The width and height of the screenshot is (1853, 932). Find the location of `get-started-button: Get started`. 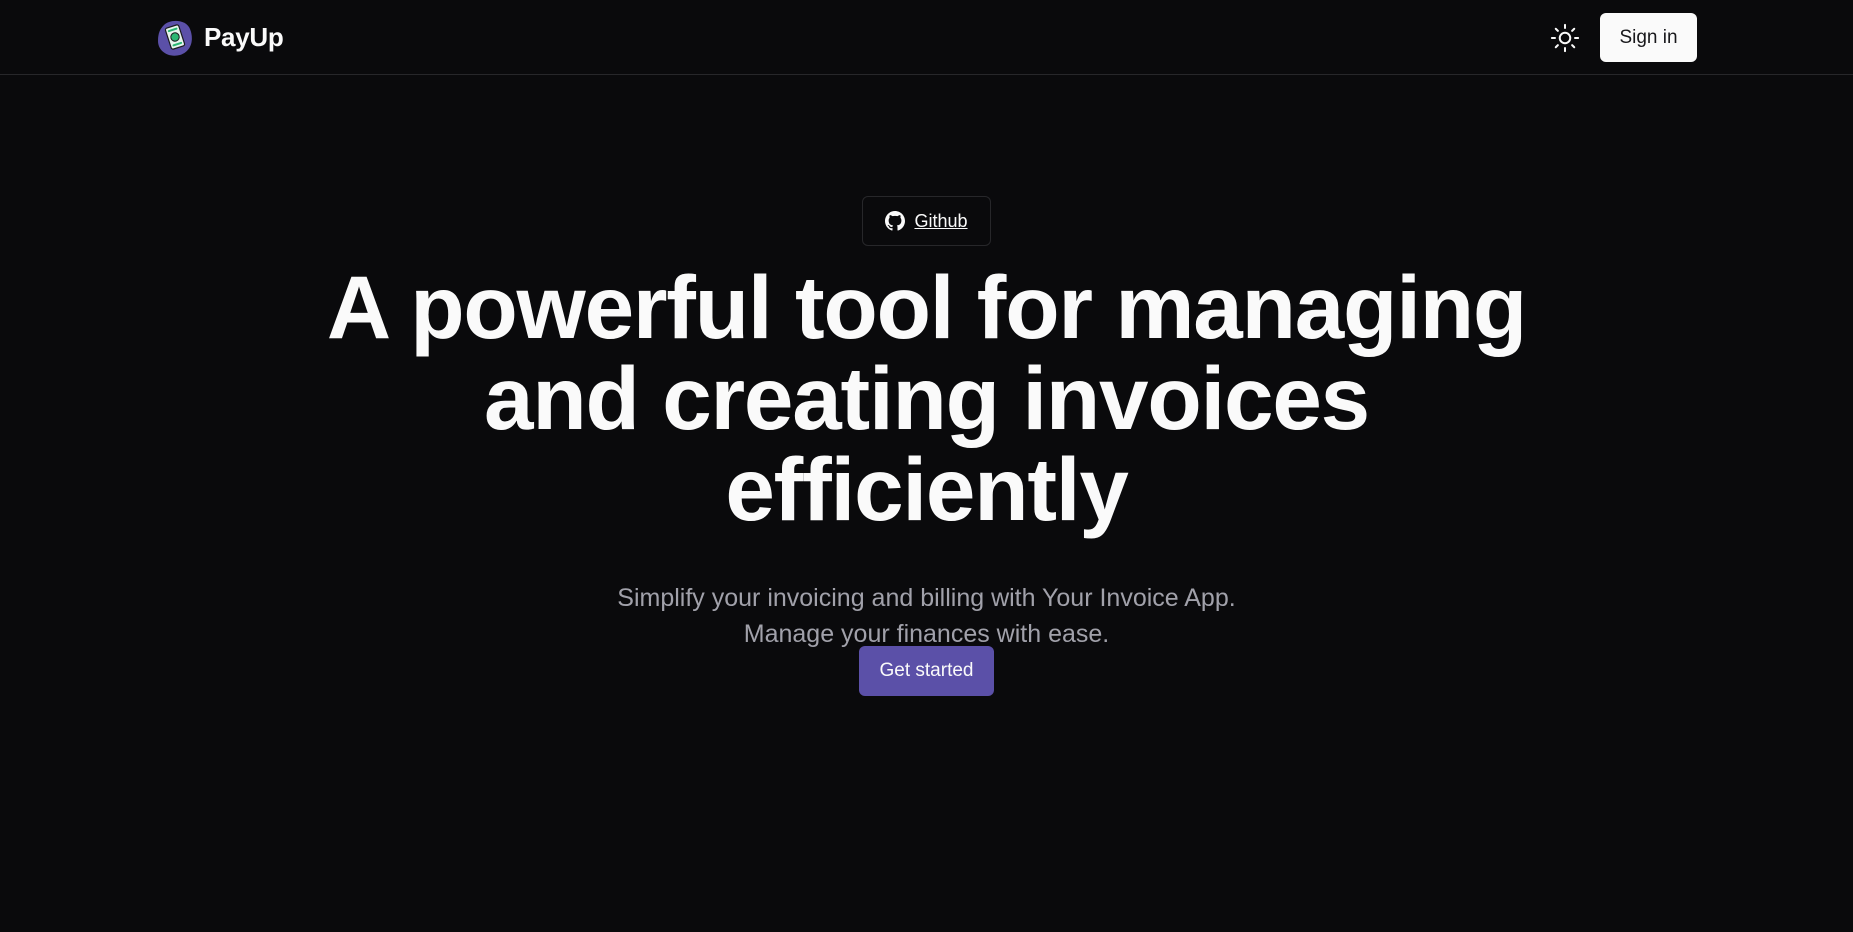

get-started-button: Get started is located at coordinates (926, 671).